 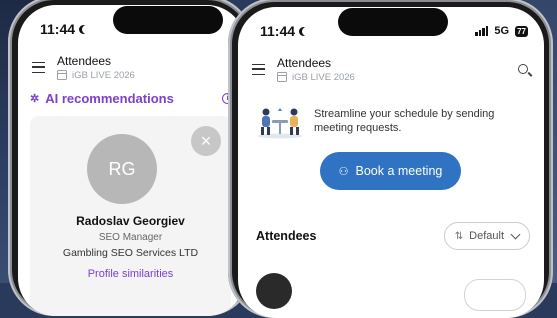 I want to click on status-indicators: 5G 77, so click(x=501, y=31).